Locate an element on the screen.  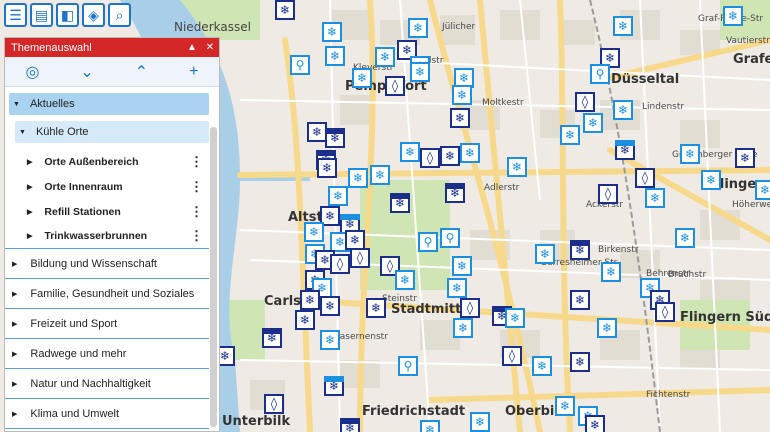
tree-item-klima: ▶ Klima und Umwelt is located at coordinates (107, 414).